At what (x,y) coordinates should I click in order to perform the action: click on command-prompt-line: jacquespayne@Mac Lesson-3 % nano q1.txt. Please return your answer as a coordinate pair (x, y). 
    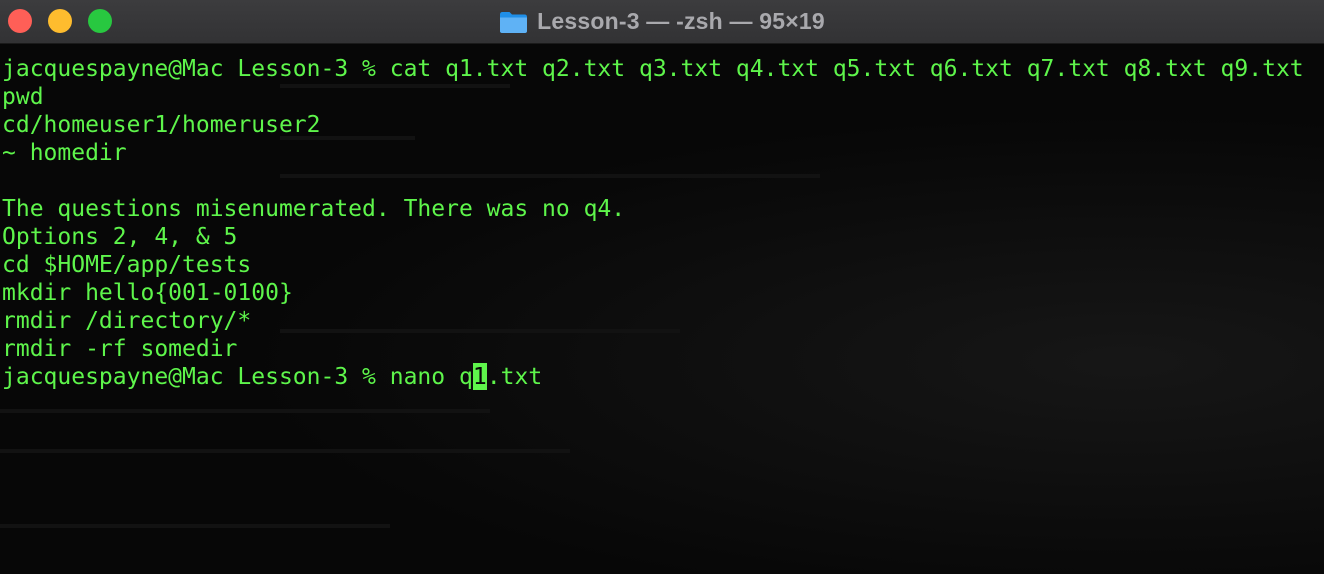
    Looking at the image, I should click on (653, 377).